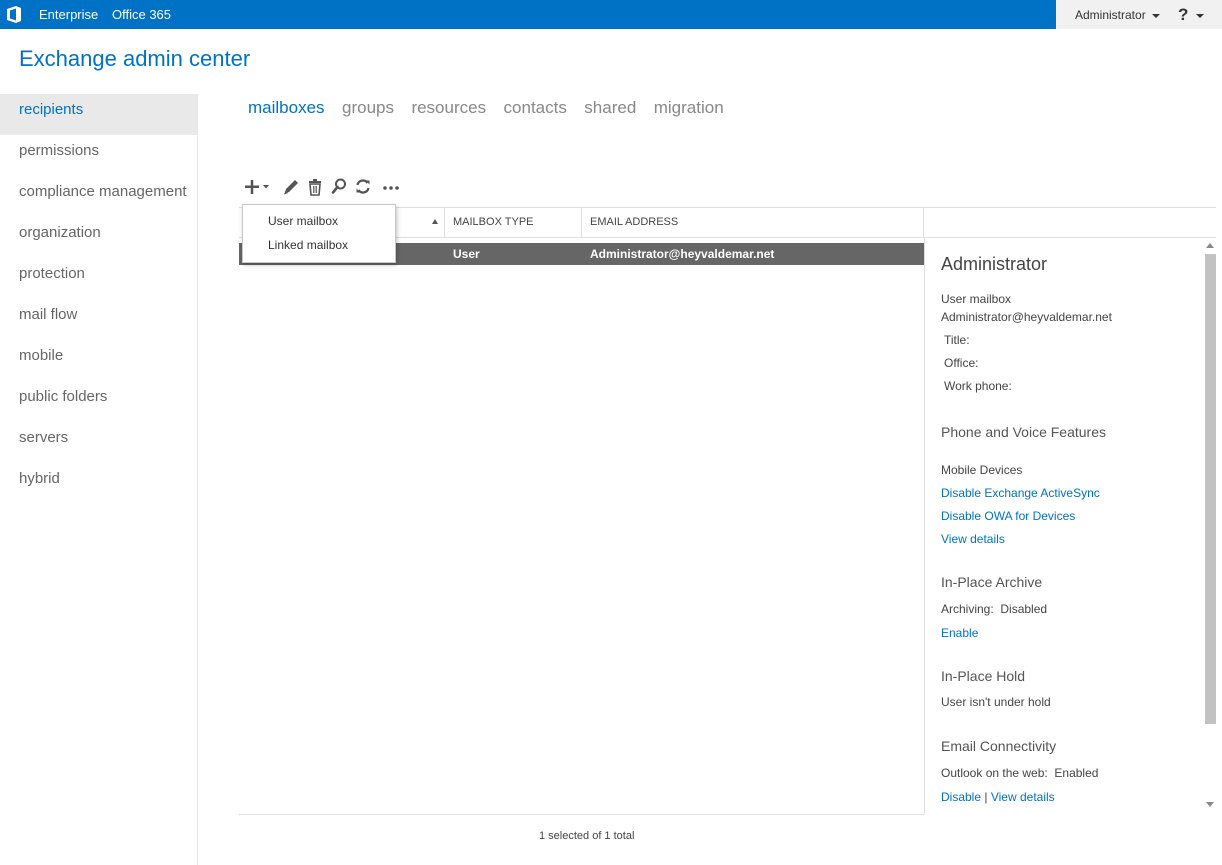 The width and height of the screenshot is (1222, 865). What do you see at coordinates (98, 442) in the screenshot?
I see `sidebar-item-servers: servers` at bounding box center [98, 442].